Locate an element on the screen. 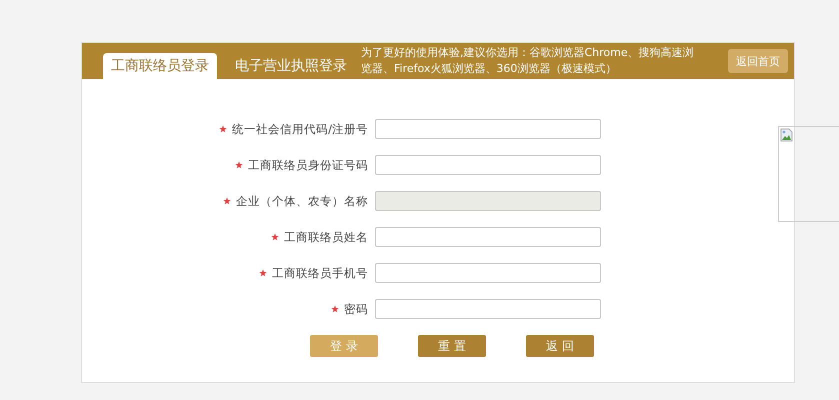 This screenshot has width=839, height=400. form-button: 重 置 is located at coordinates (452, 346).